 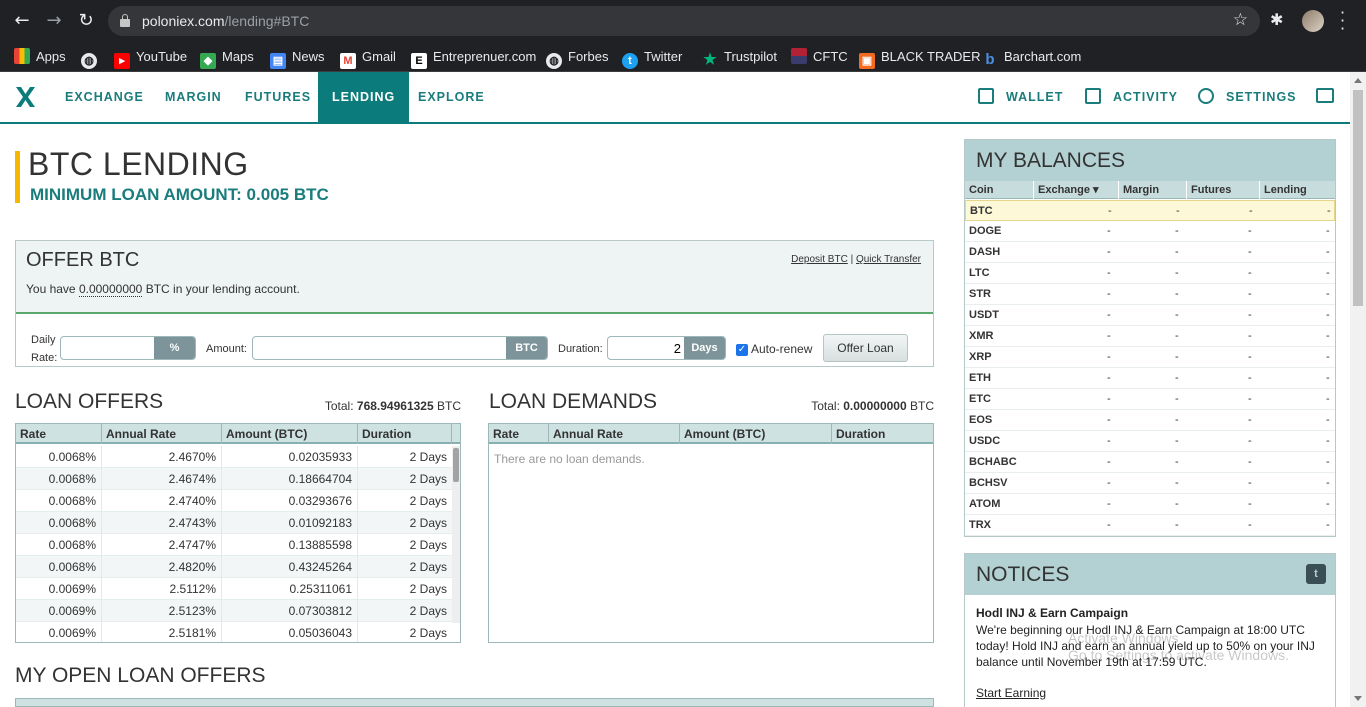 I want to click on table-row: 0.0068% 2.4674% 0.18664704 2 Days, so click(x=234, y=479).